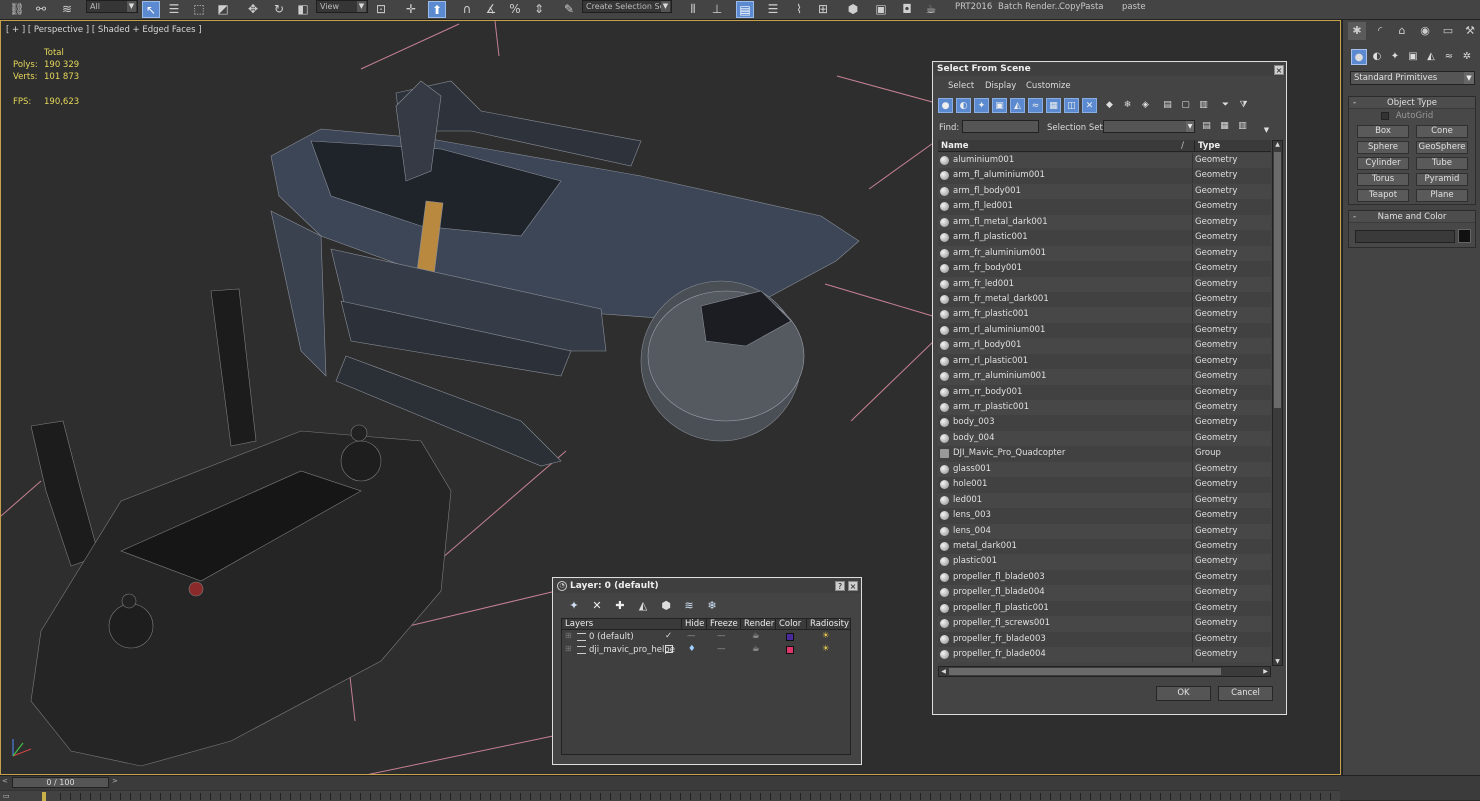 The height and width of the screenshot is (801, 1480). What do you see at coordinates (1104, 284) in the screenshot?
I see `list-item: arm_fr_led001 Geometry` at bounding box center [1104, 284].